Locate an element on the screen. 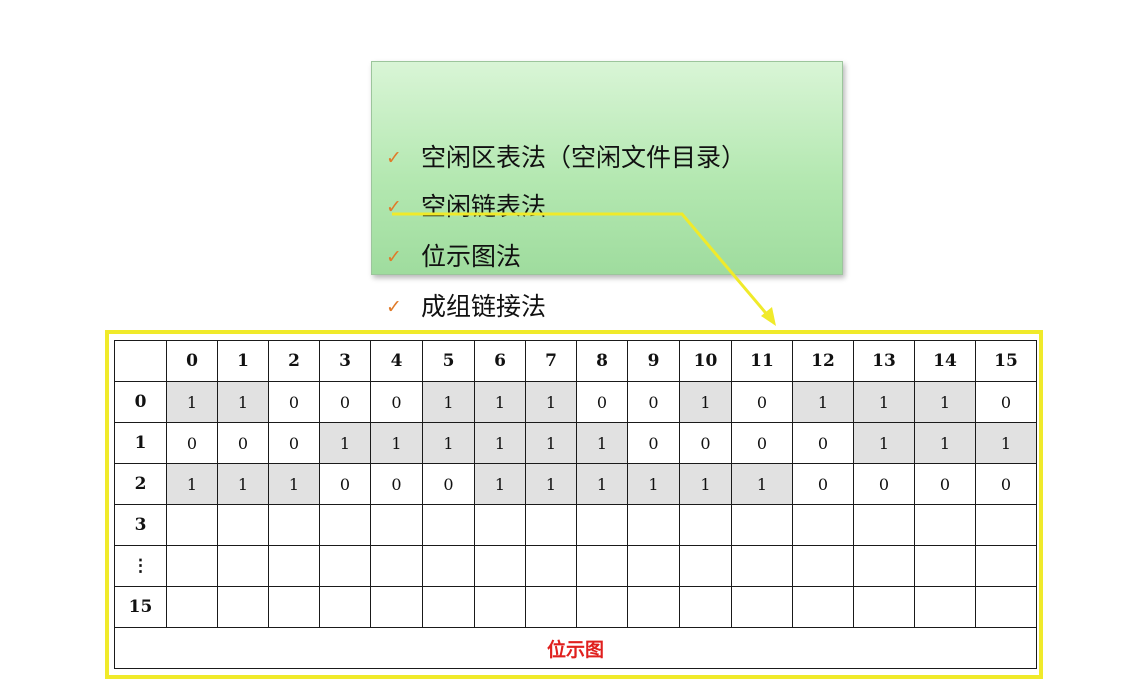 The height and width of the screenshot is (685, 1142). row-header: 1 is located at coordinates (140, 443).